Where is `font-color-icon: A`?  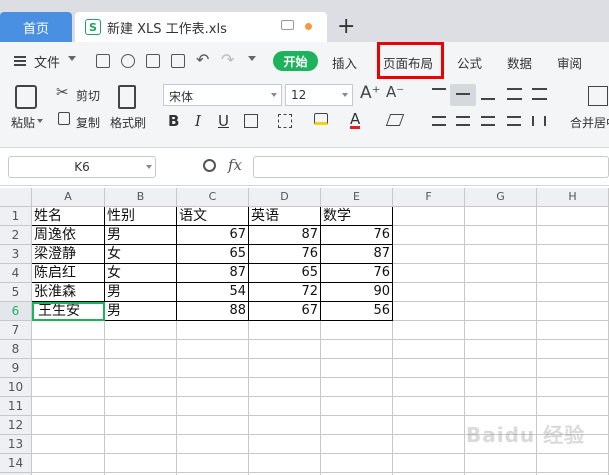
font-color-icon: A is located at coordinates (355, 120).